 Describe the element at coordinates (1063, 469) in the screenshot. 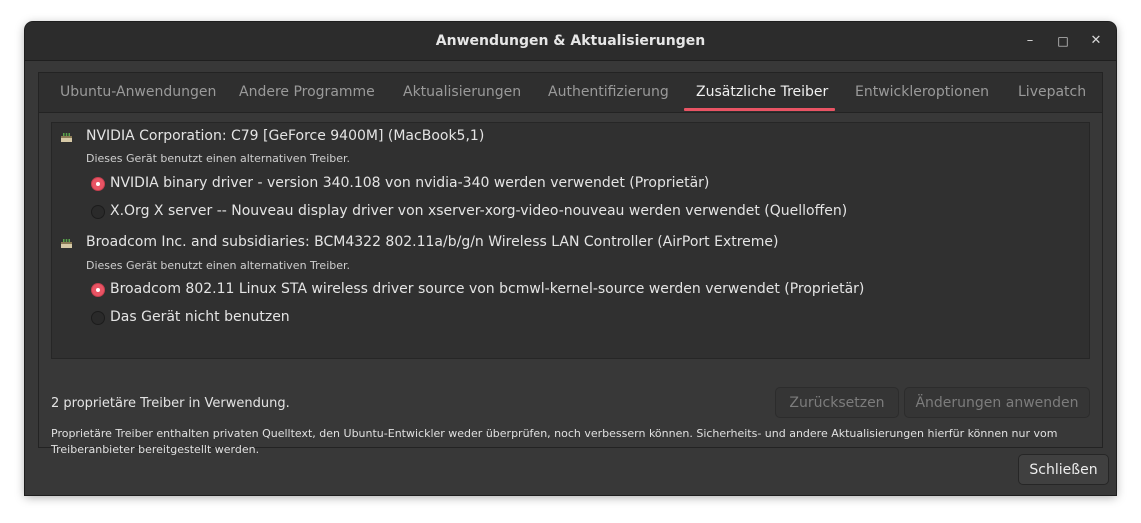

I see `close-button: Schließen` at that location.